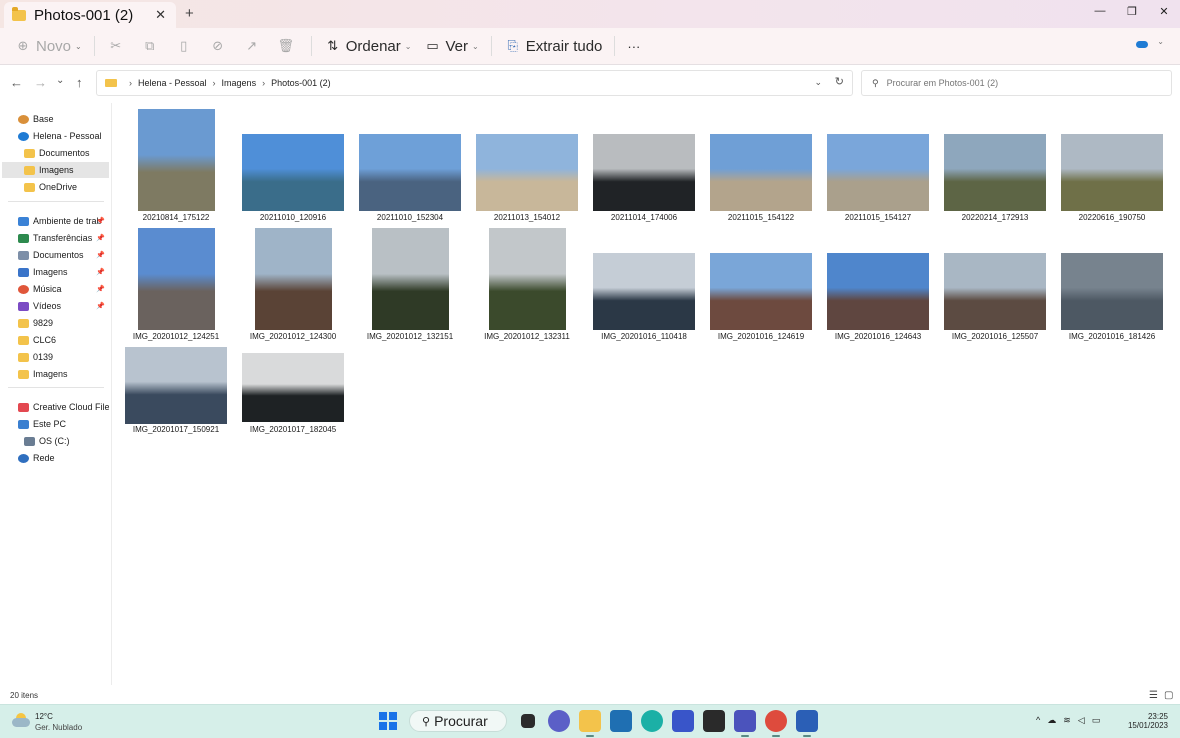  What do you see at coordinates (55, 238) in the screenshot?
I see `sidebar-item-transfer-ncias: Transferências 📌` at bounding box center [55, 238].